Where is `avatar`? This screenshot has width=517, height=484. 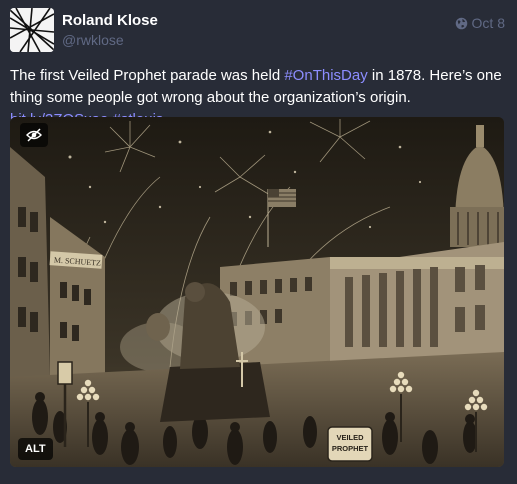
avatar is located at coordinates (32, 30).